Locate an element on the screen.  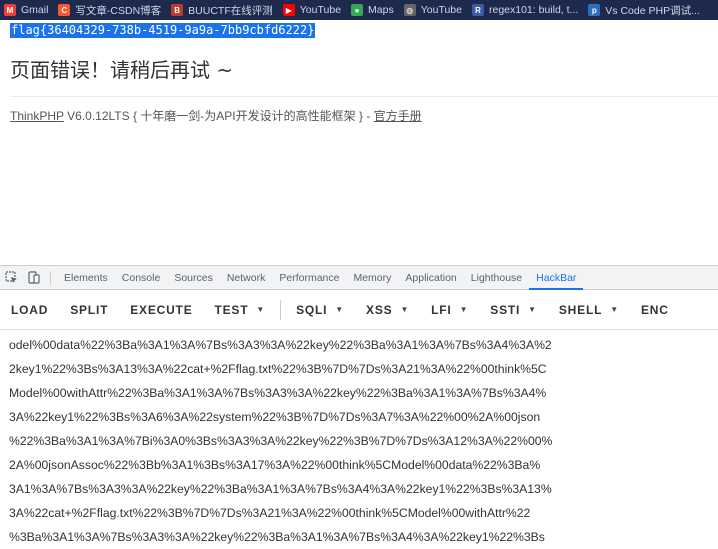
tab-memory: Memory is located at coordinates (372, 278).